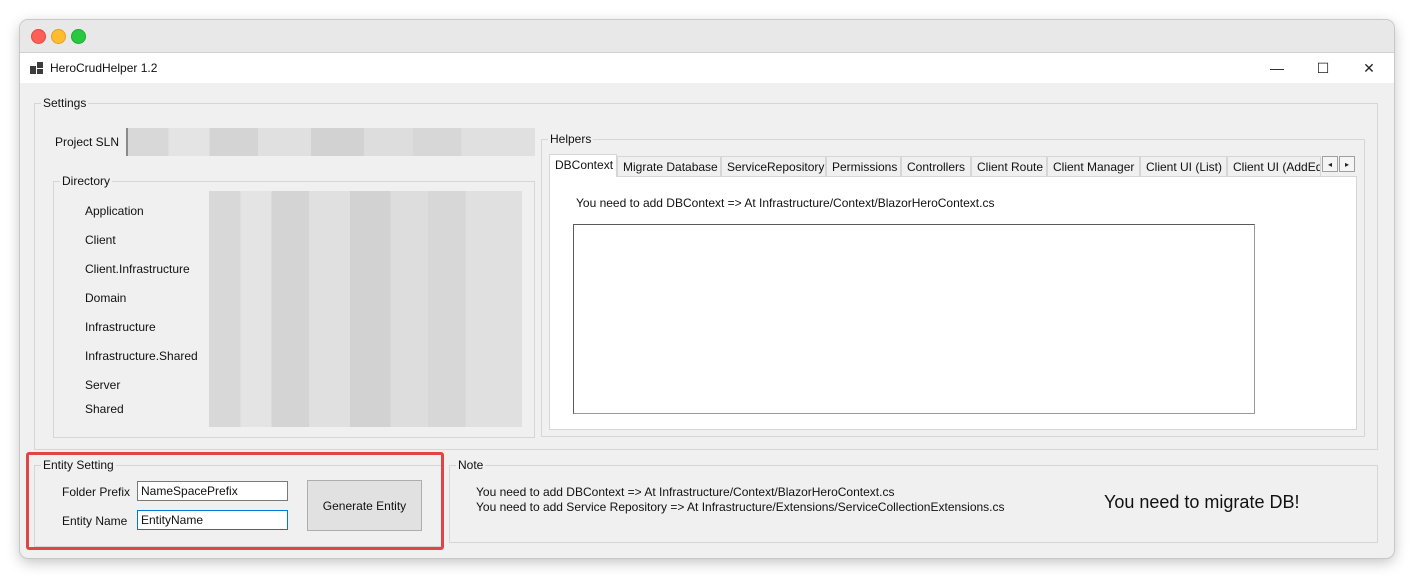 The width and height of the screenshot is (1414, 578). I want to click on helpers-group-label: Helpers, so click(571, 139).